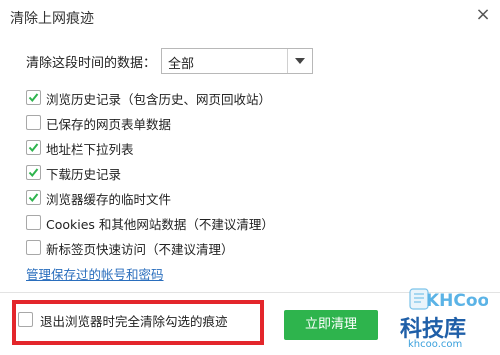 The height and width of the screenshot is (355, 500). What do you see at coordinates (483, 15) in the screenshot?
I see `close-icon: ×` at bounding box center [483, 15].